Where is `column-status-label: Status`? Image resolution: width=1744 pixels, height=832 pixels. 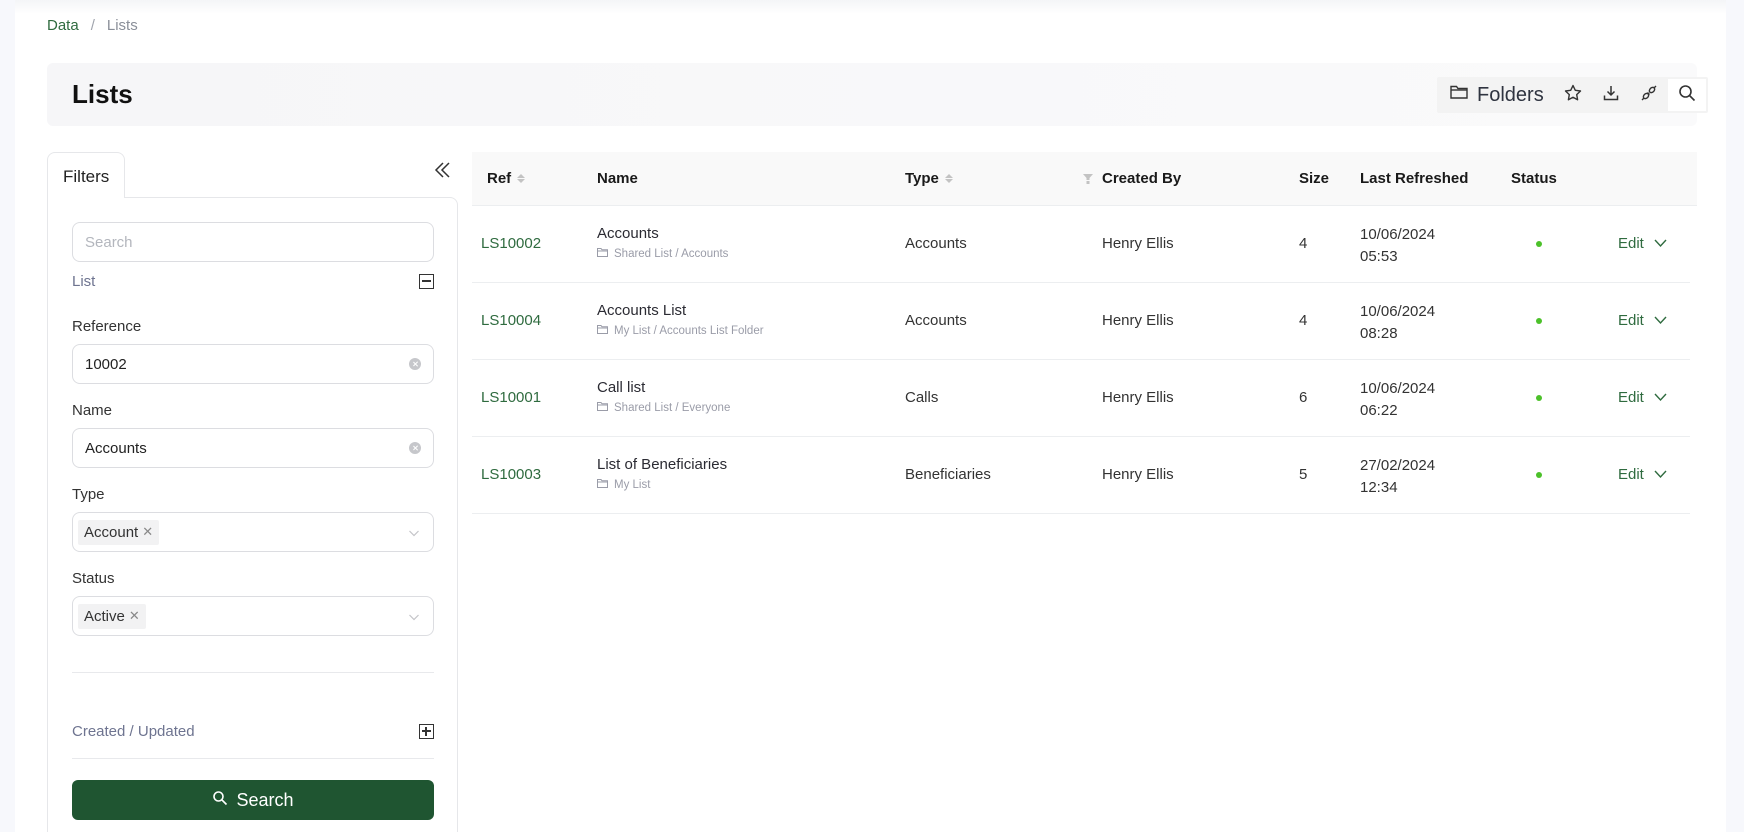 column-status-label: Status is located at coordinates (1534, 178).